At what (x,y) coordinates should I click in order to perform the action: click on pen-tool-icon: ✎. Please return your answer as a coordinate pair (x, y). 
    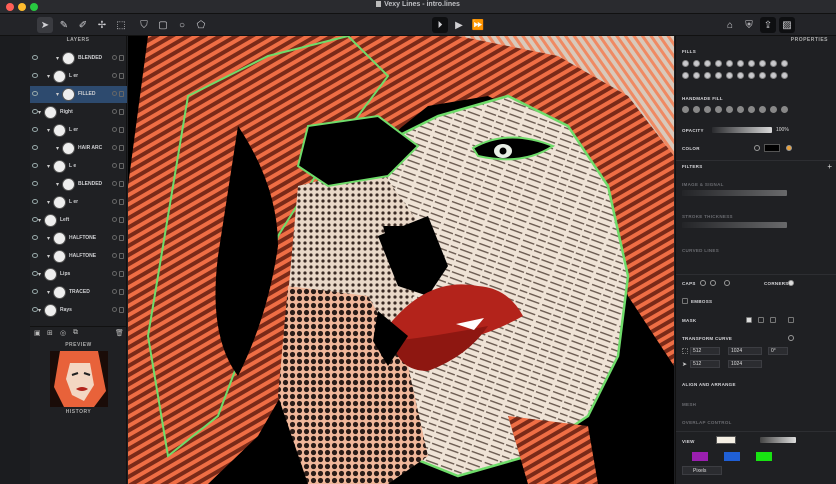
    Looking at the image, I should click on (64, 25).